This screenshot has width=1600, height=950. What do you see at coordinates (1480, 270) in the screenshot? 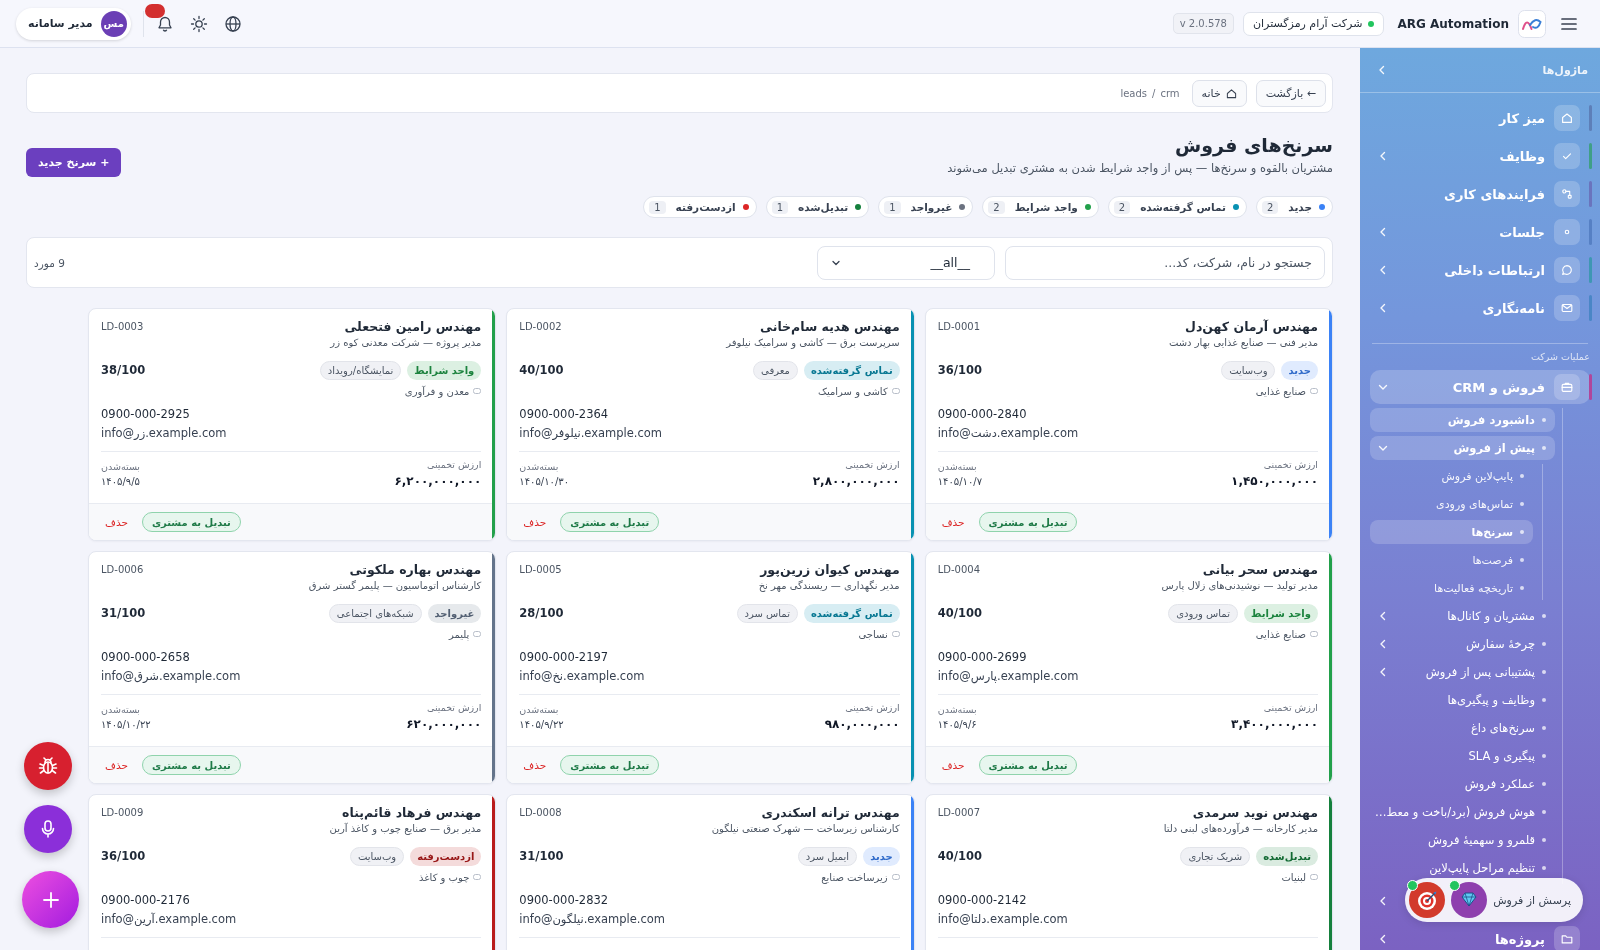
I see `sidebar-item: ارتباطات داخلی` at bounding box center [1480, 270].